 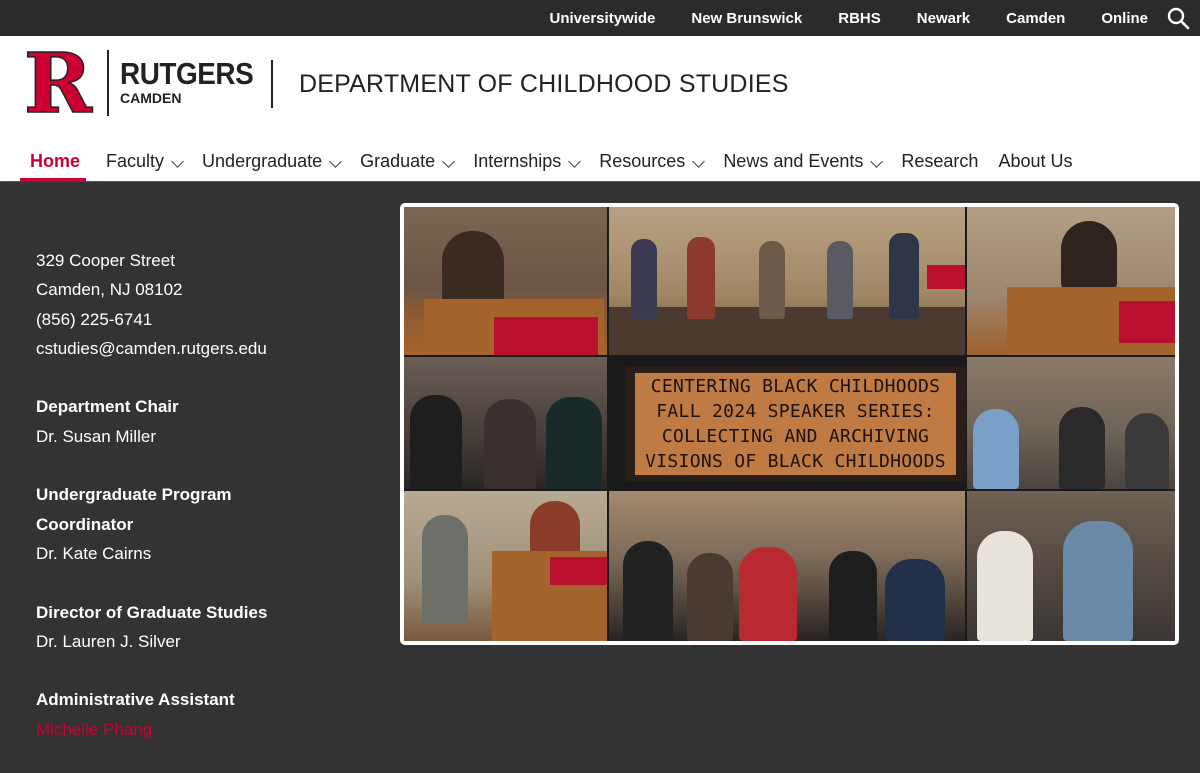 I want to click on nav-item-graduate: Graduate, so click(x=408, y=164).